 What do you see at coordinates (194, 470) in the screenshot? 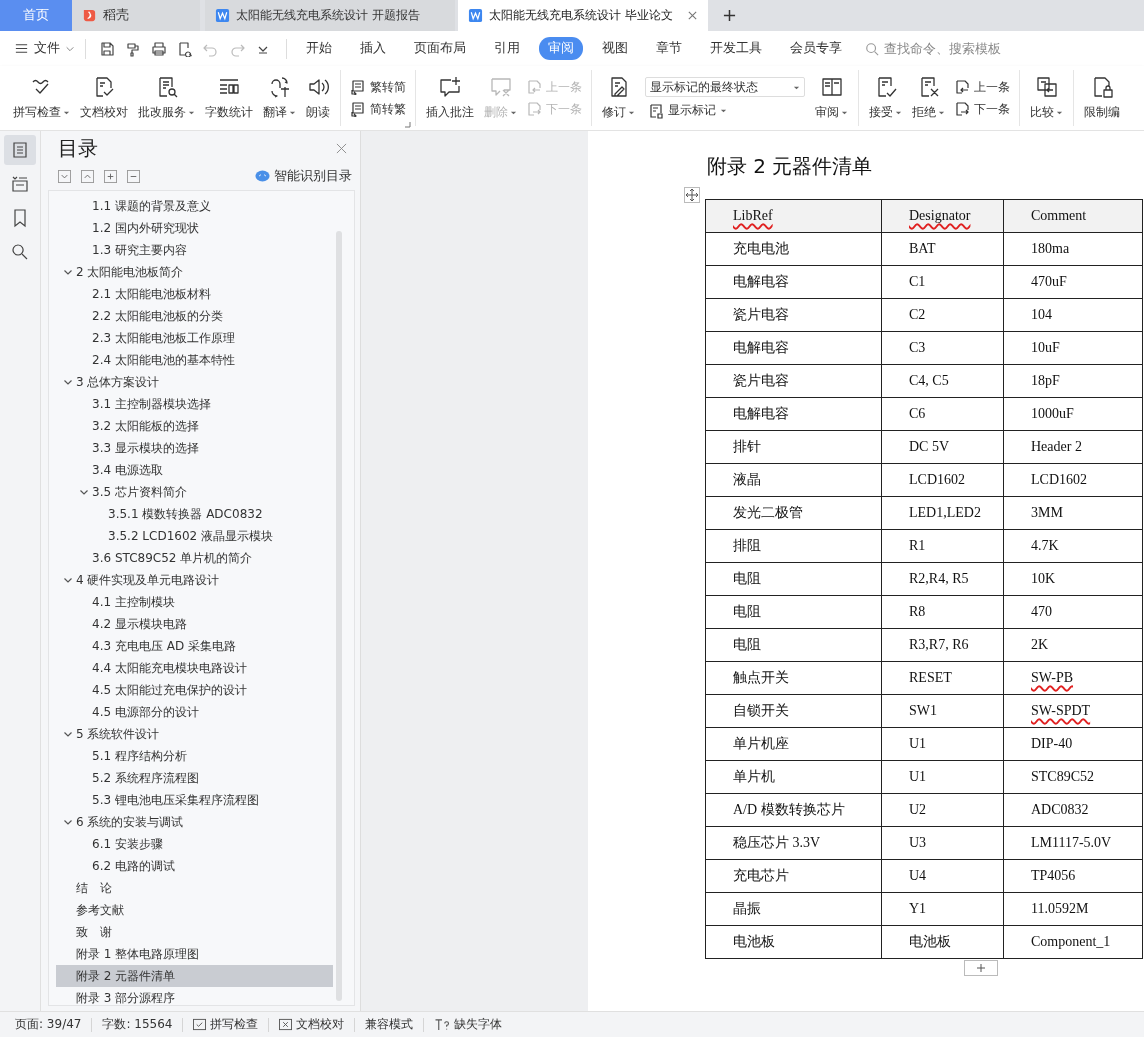
I see `outline-item: 3.4 电源选取` at bounding box center [194, 470].